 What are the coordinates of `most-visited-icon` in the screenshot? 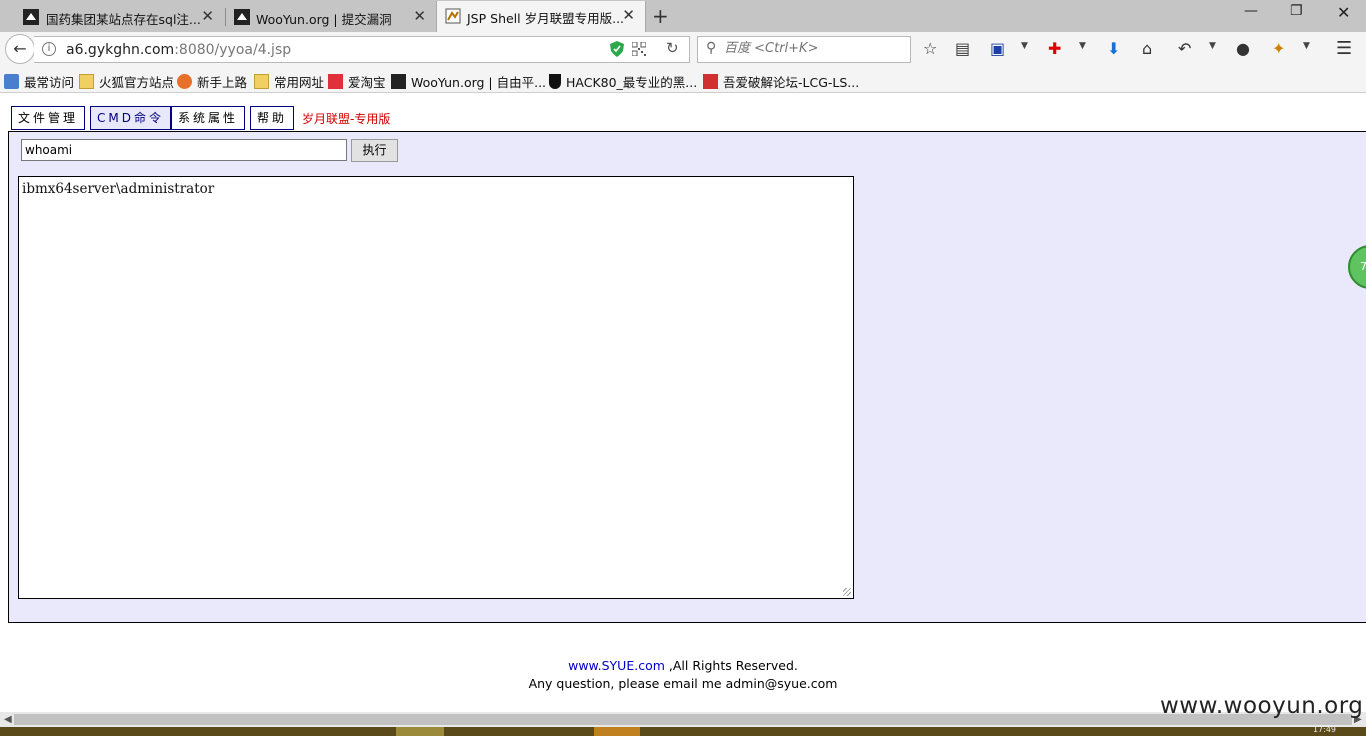 It's located at (11, 81).